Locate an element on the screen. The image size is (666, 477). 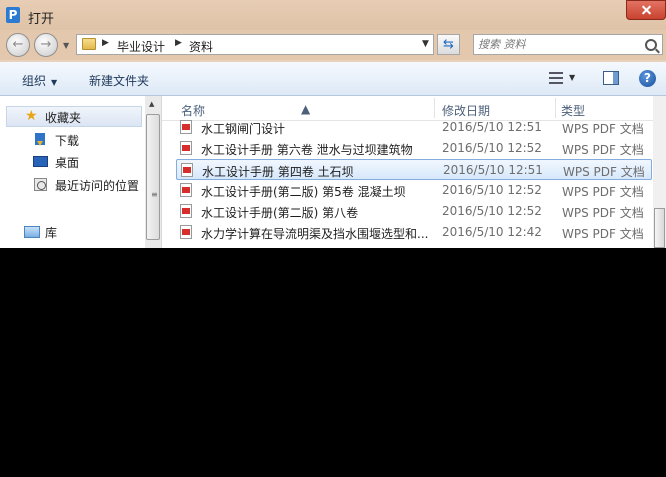
sidebar-item-label: 桌面 is located at coordinates (67, 163).